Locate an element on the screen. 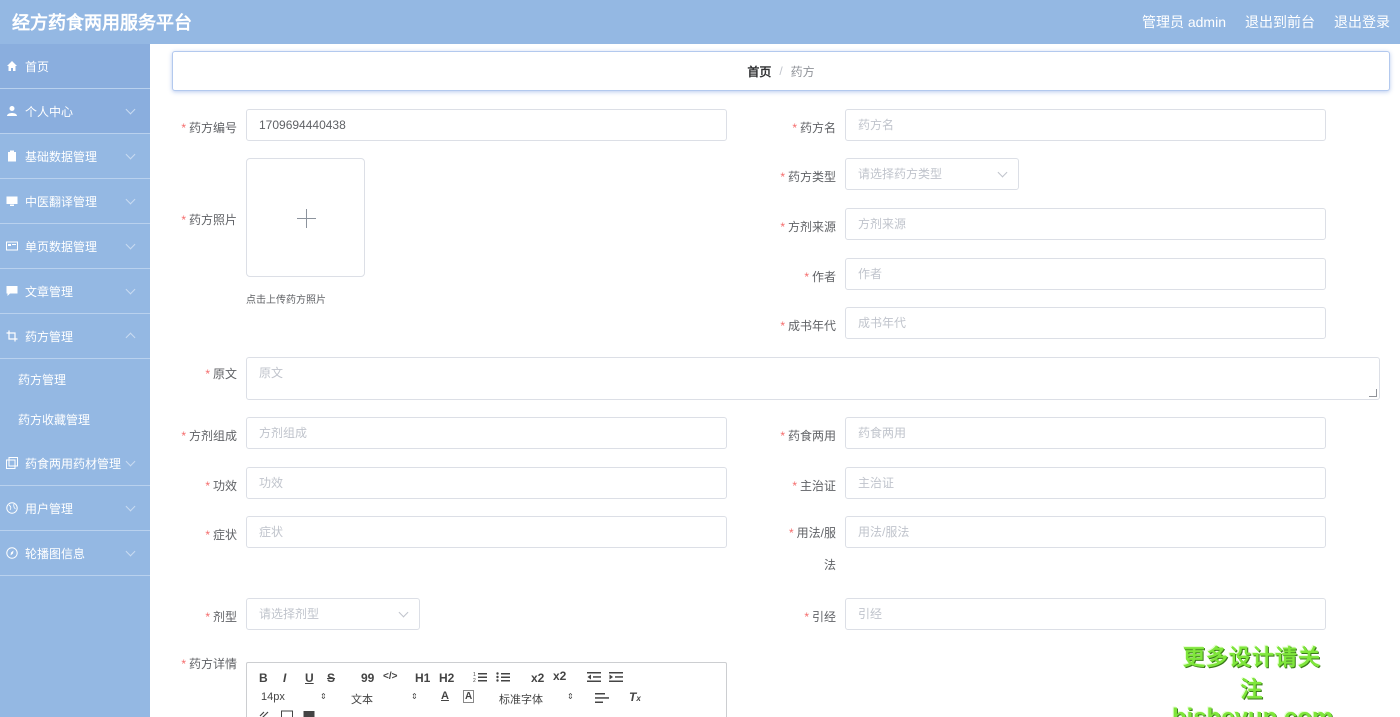 This screenshot has height=717, width=1400. submenu-item-prescriptions: 药方管理 is located at coordinates (75, 380).